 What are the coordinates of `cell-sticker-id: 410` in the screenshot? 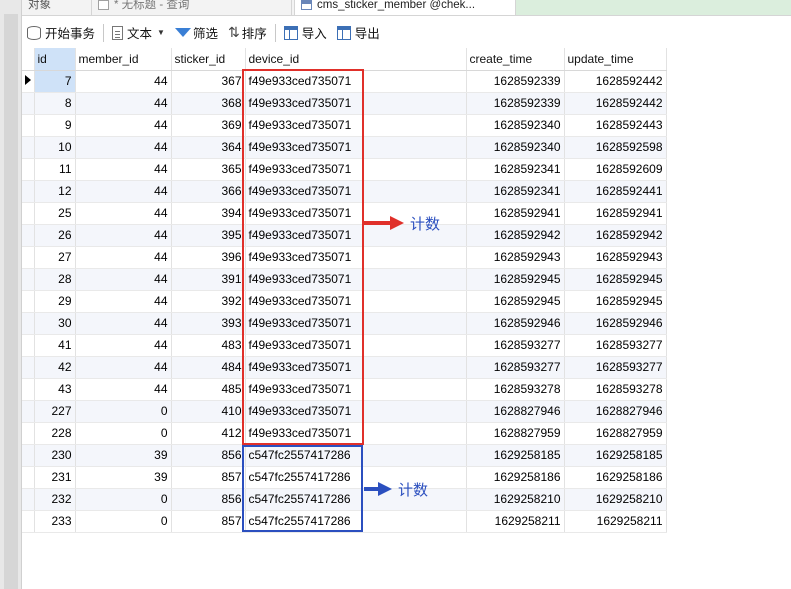 It's located at (208, 411).